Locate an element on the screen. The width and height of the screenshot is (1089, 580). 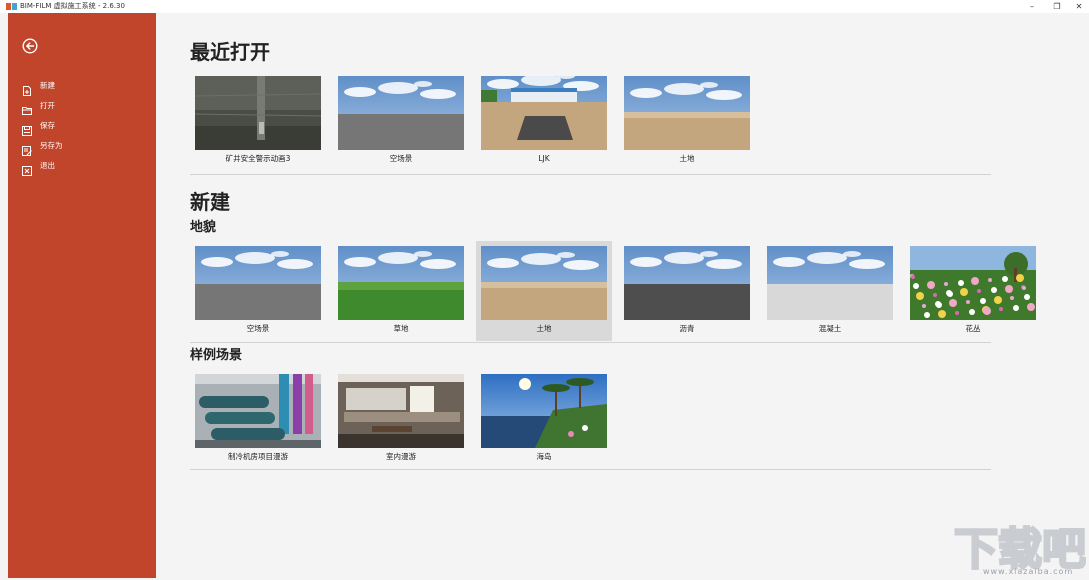
scene-card: 沥青 is located at coordinates (687, 291).